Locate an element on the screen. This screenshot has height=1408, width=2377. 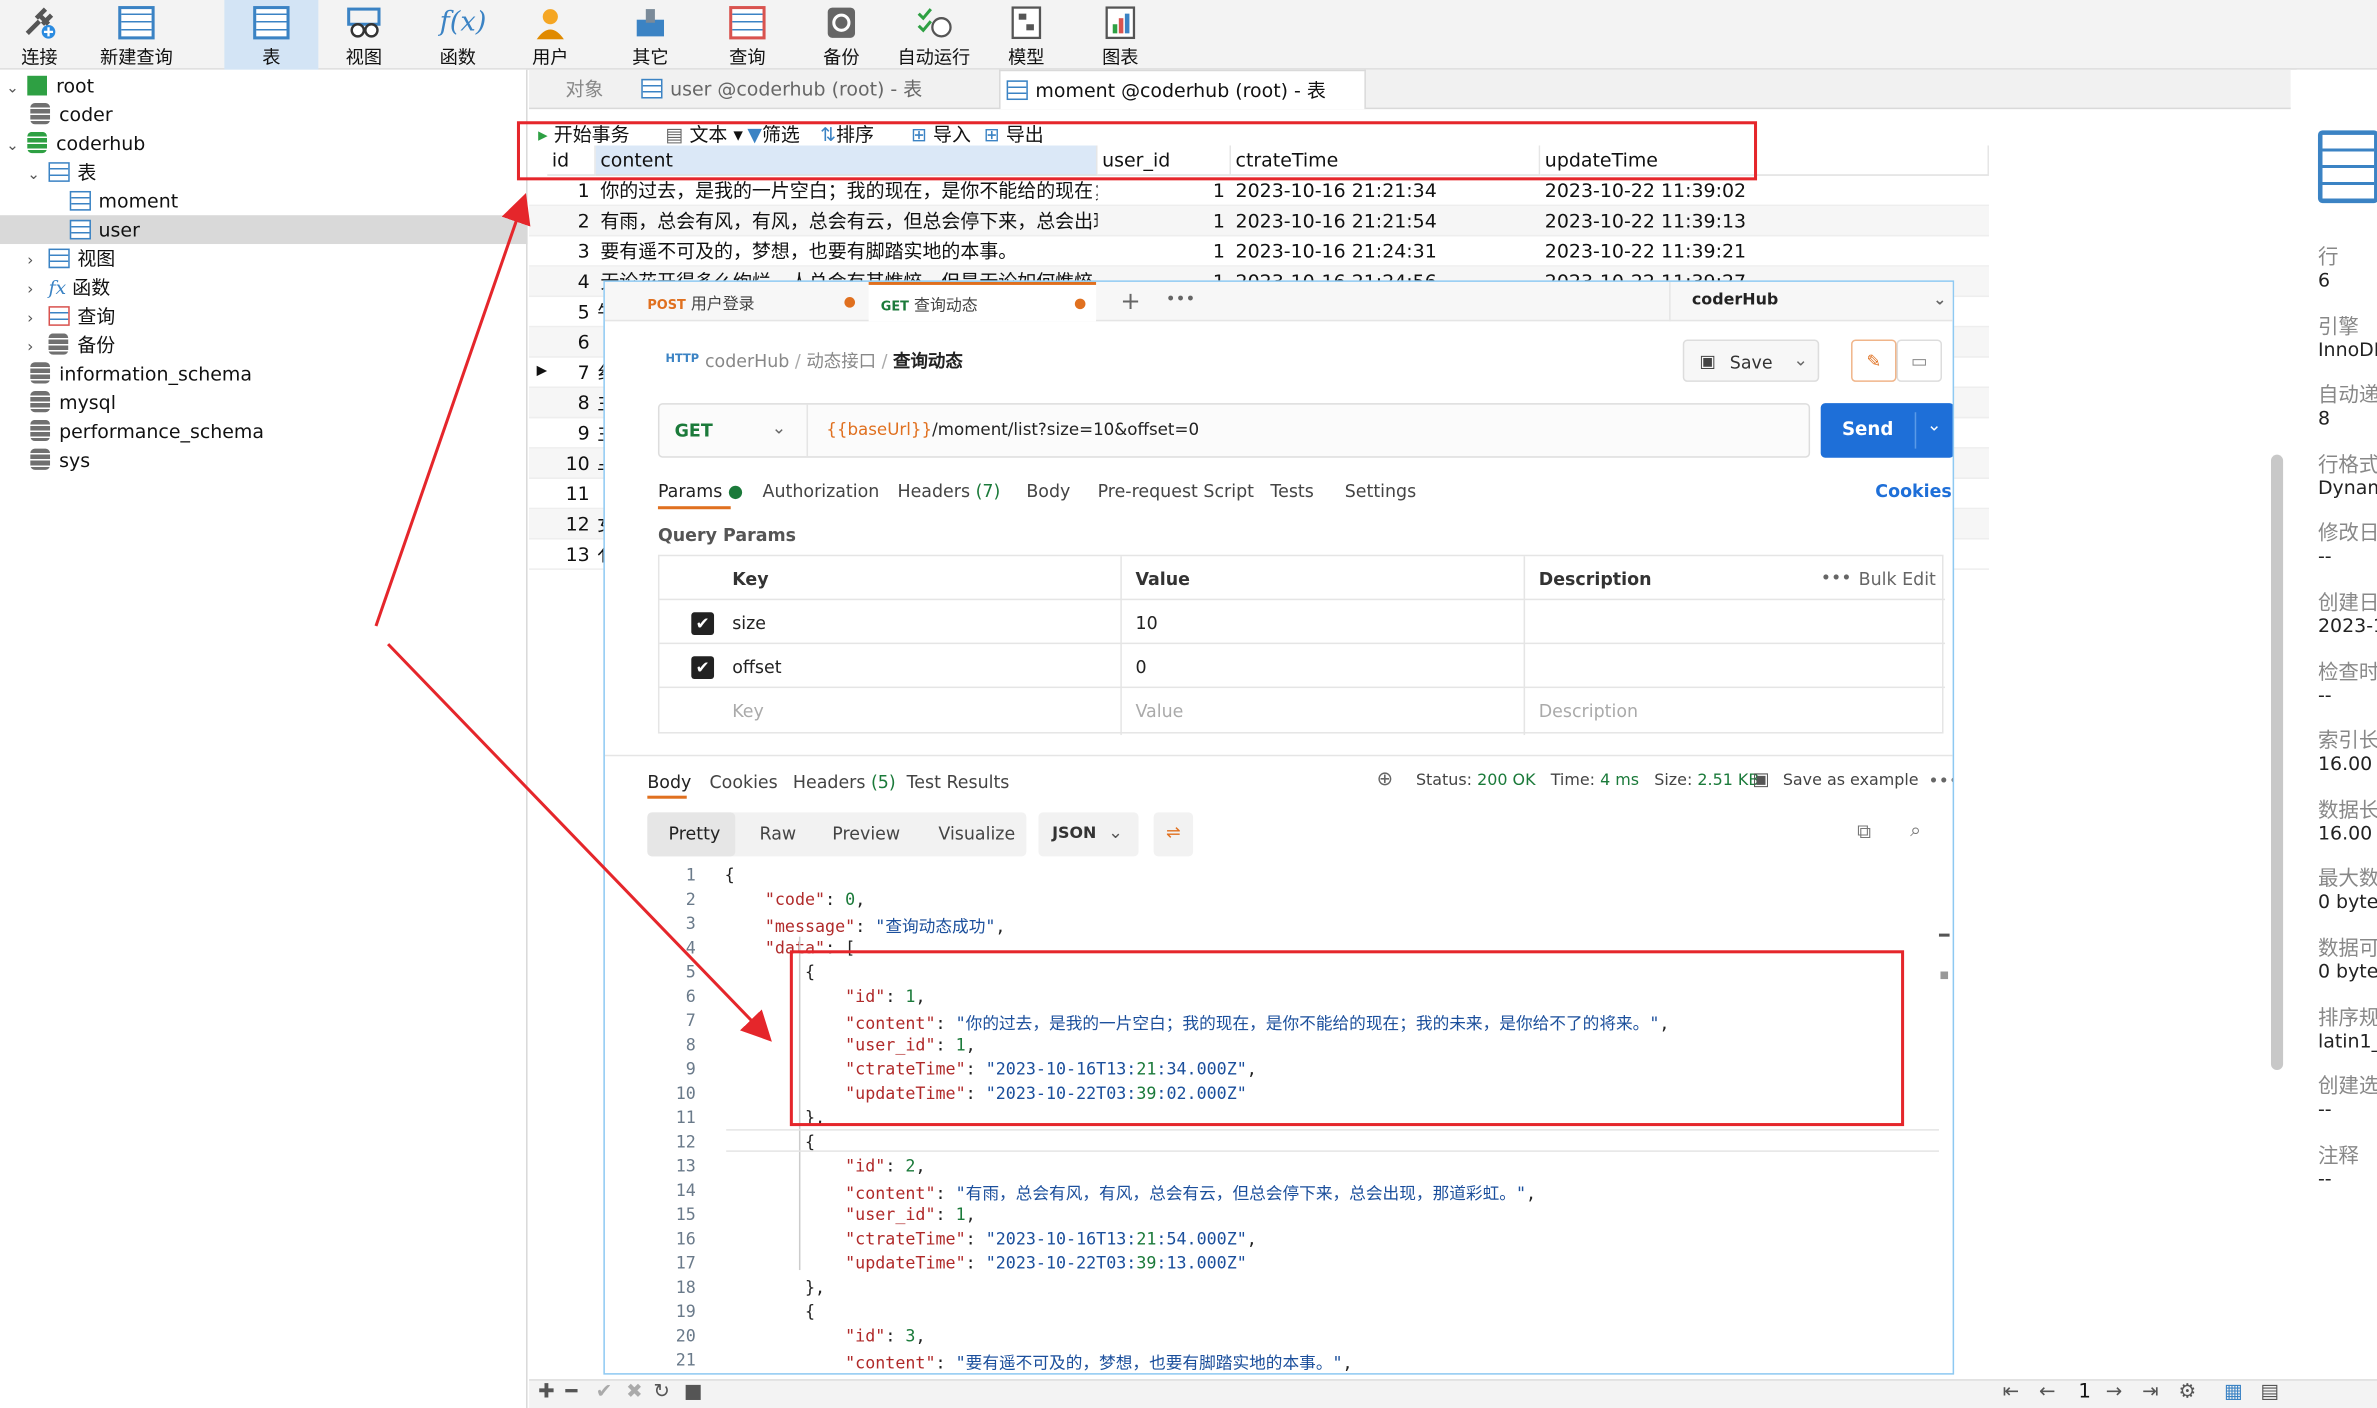
annotation-arrow-down is located at coordinates (579, 842).